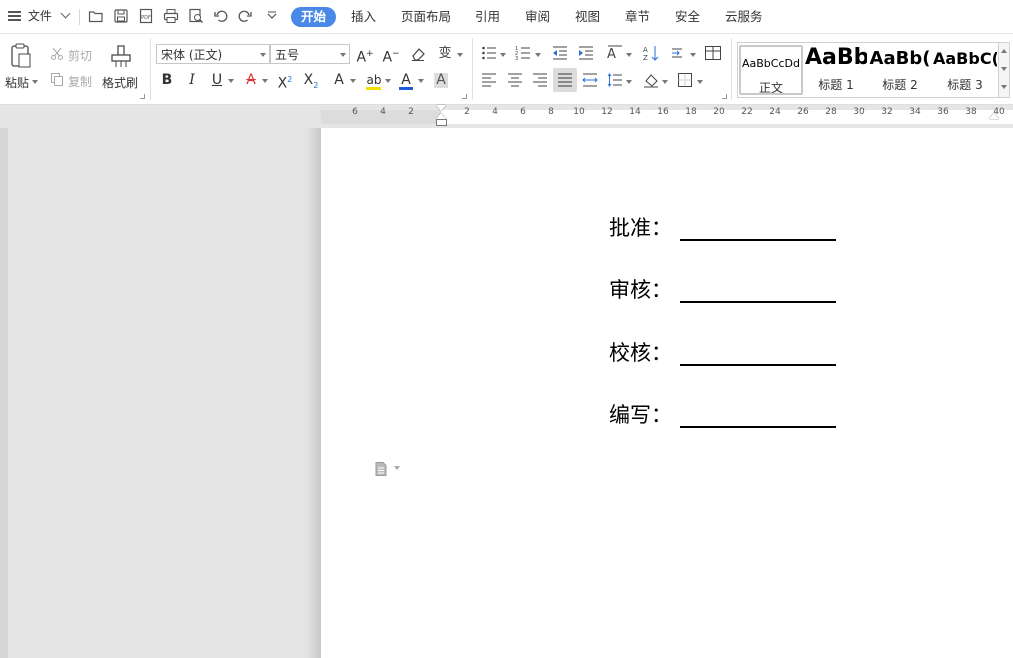 This screenshot has width=1013, height=658. What do you see at coordinates (80, 55) in the screenshot?
I see `cut-label: 剪切` at bounding box center [80, 55].